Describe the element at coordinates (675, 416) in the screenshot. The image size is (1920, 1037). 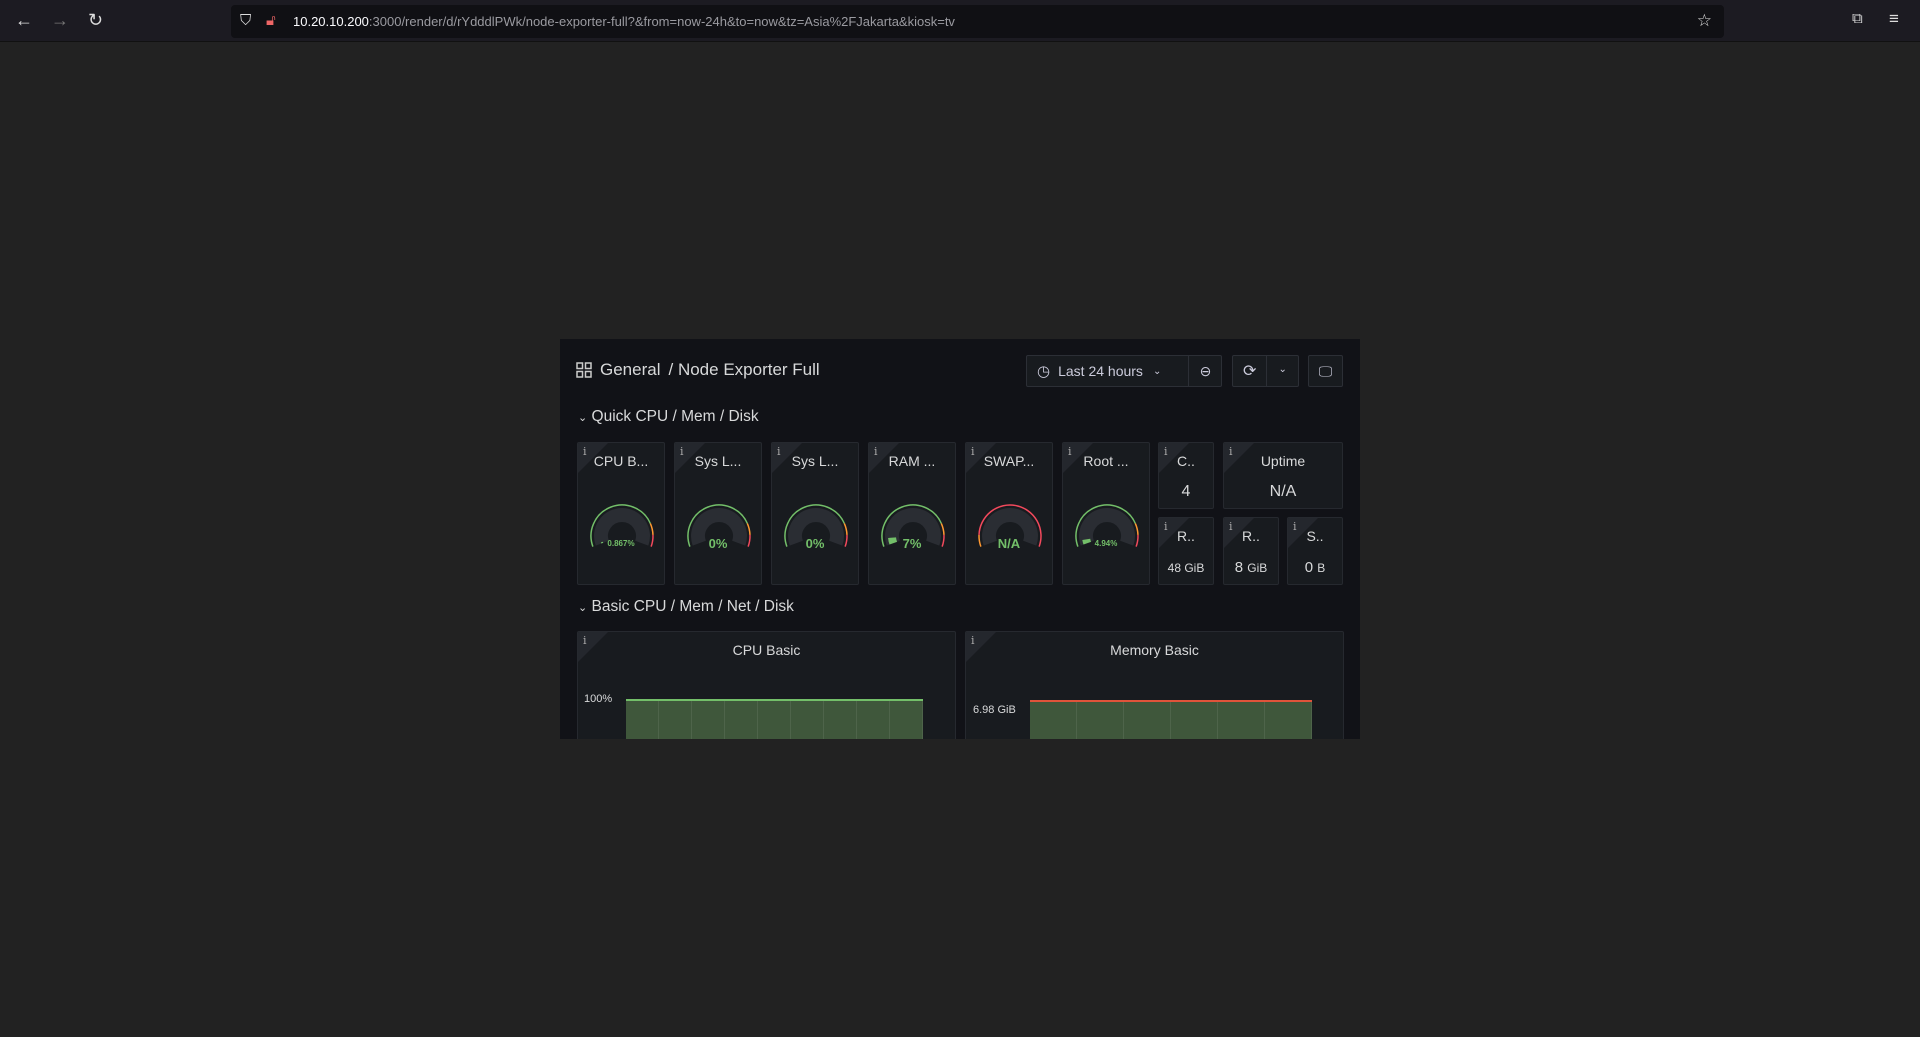
I see `row-title: Quick CPU / Mem / Disk` at that location.